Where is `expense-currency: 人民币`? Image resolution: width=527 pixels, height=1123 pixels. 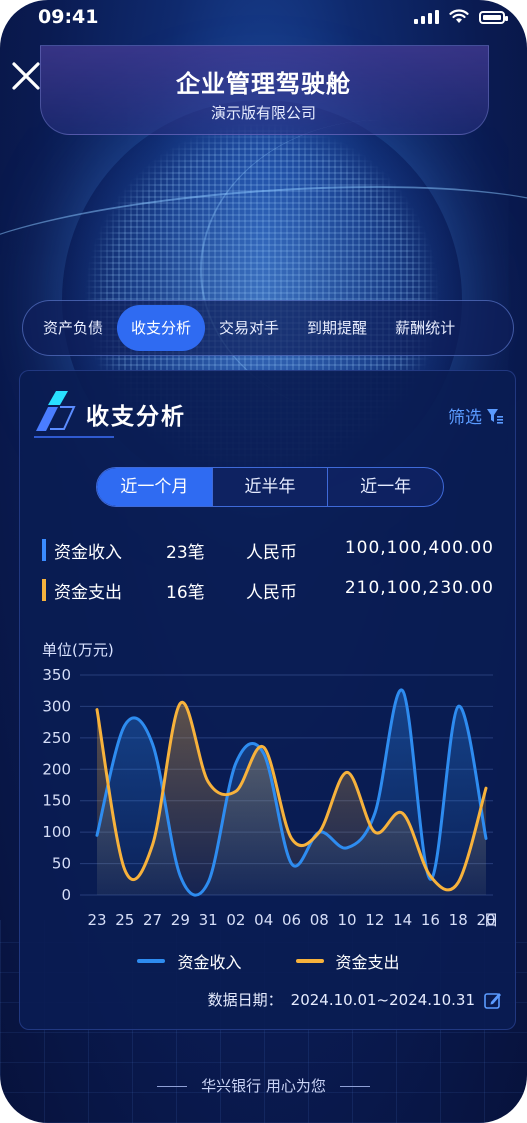 expense-currency: 人民币 is located at coordinates (271, 593).